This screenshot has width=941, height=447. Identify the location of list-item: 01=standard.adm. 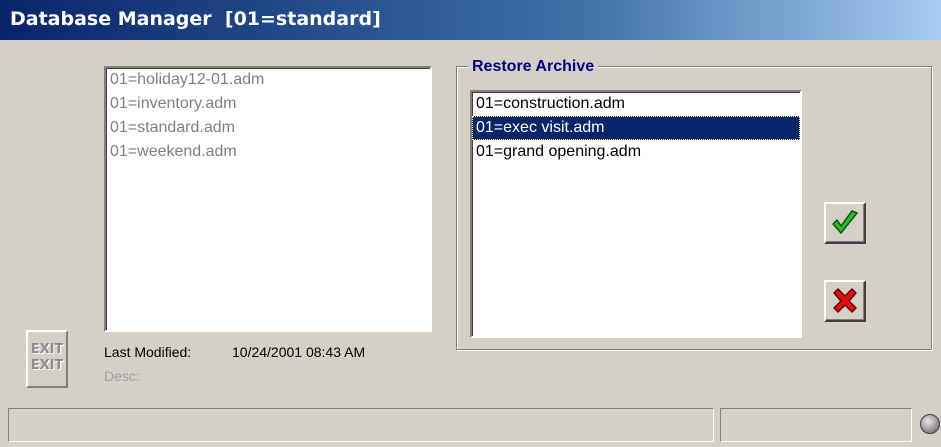
(268, 128).